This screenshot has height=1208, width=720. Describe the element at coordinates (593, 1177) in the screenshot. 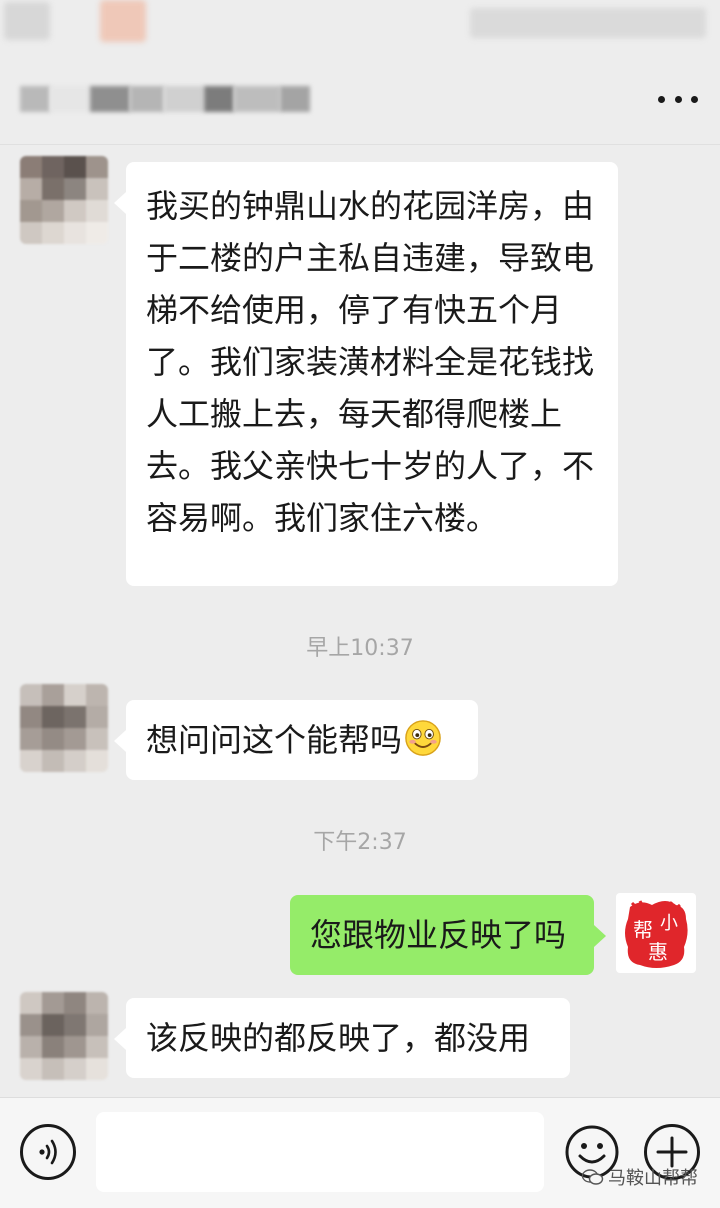

I see `wechat-logo-icon` at that location.